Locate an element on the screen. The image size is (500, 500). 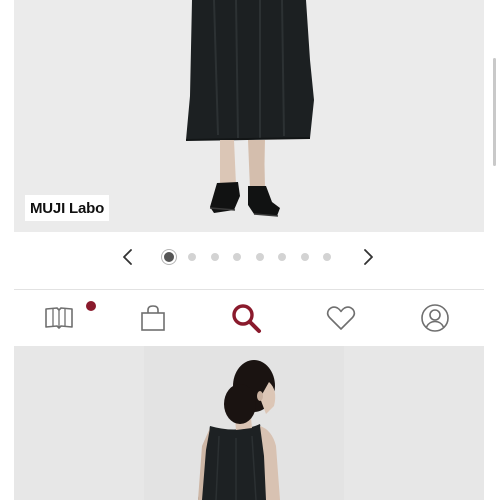
model-back-view-photo is located at coordinates (244, 423).